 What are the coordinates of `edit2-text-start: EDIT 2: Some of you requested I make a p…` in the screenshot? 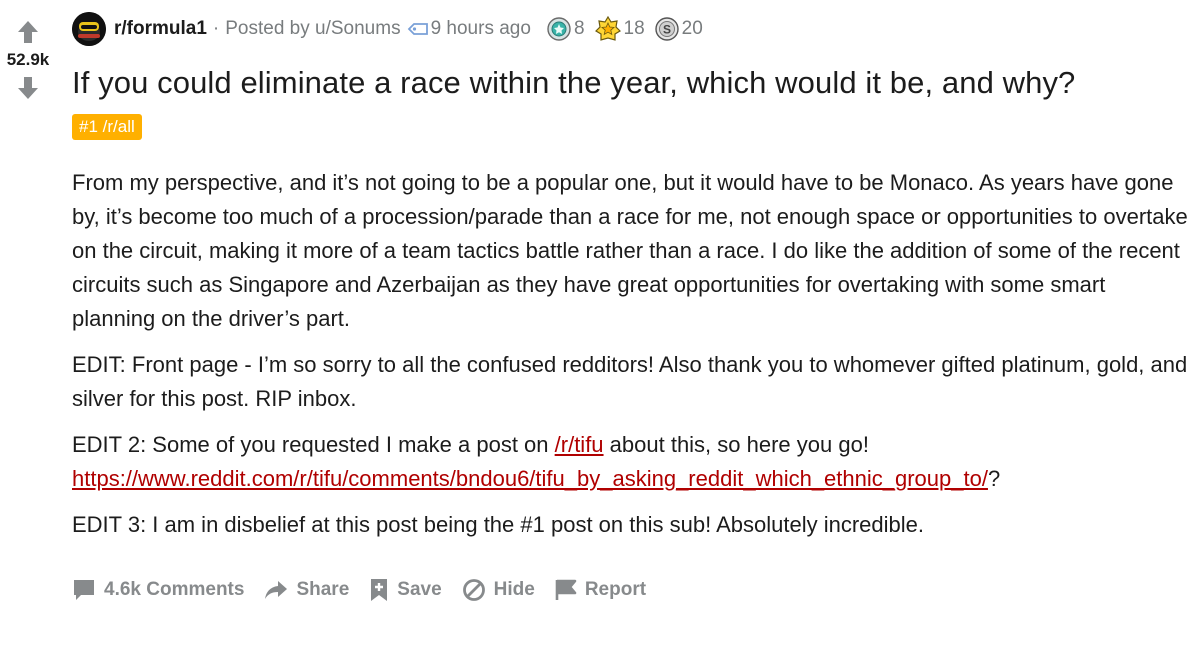 It's located at (313, 444).